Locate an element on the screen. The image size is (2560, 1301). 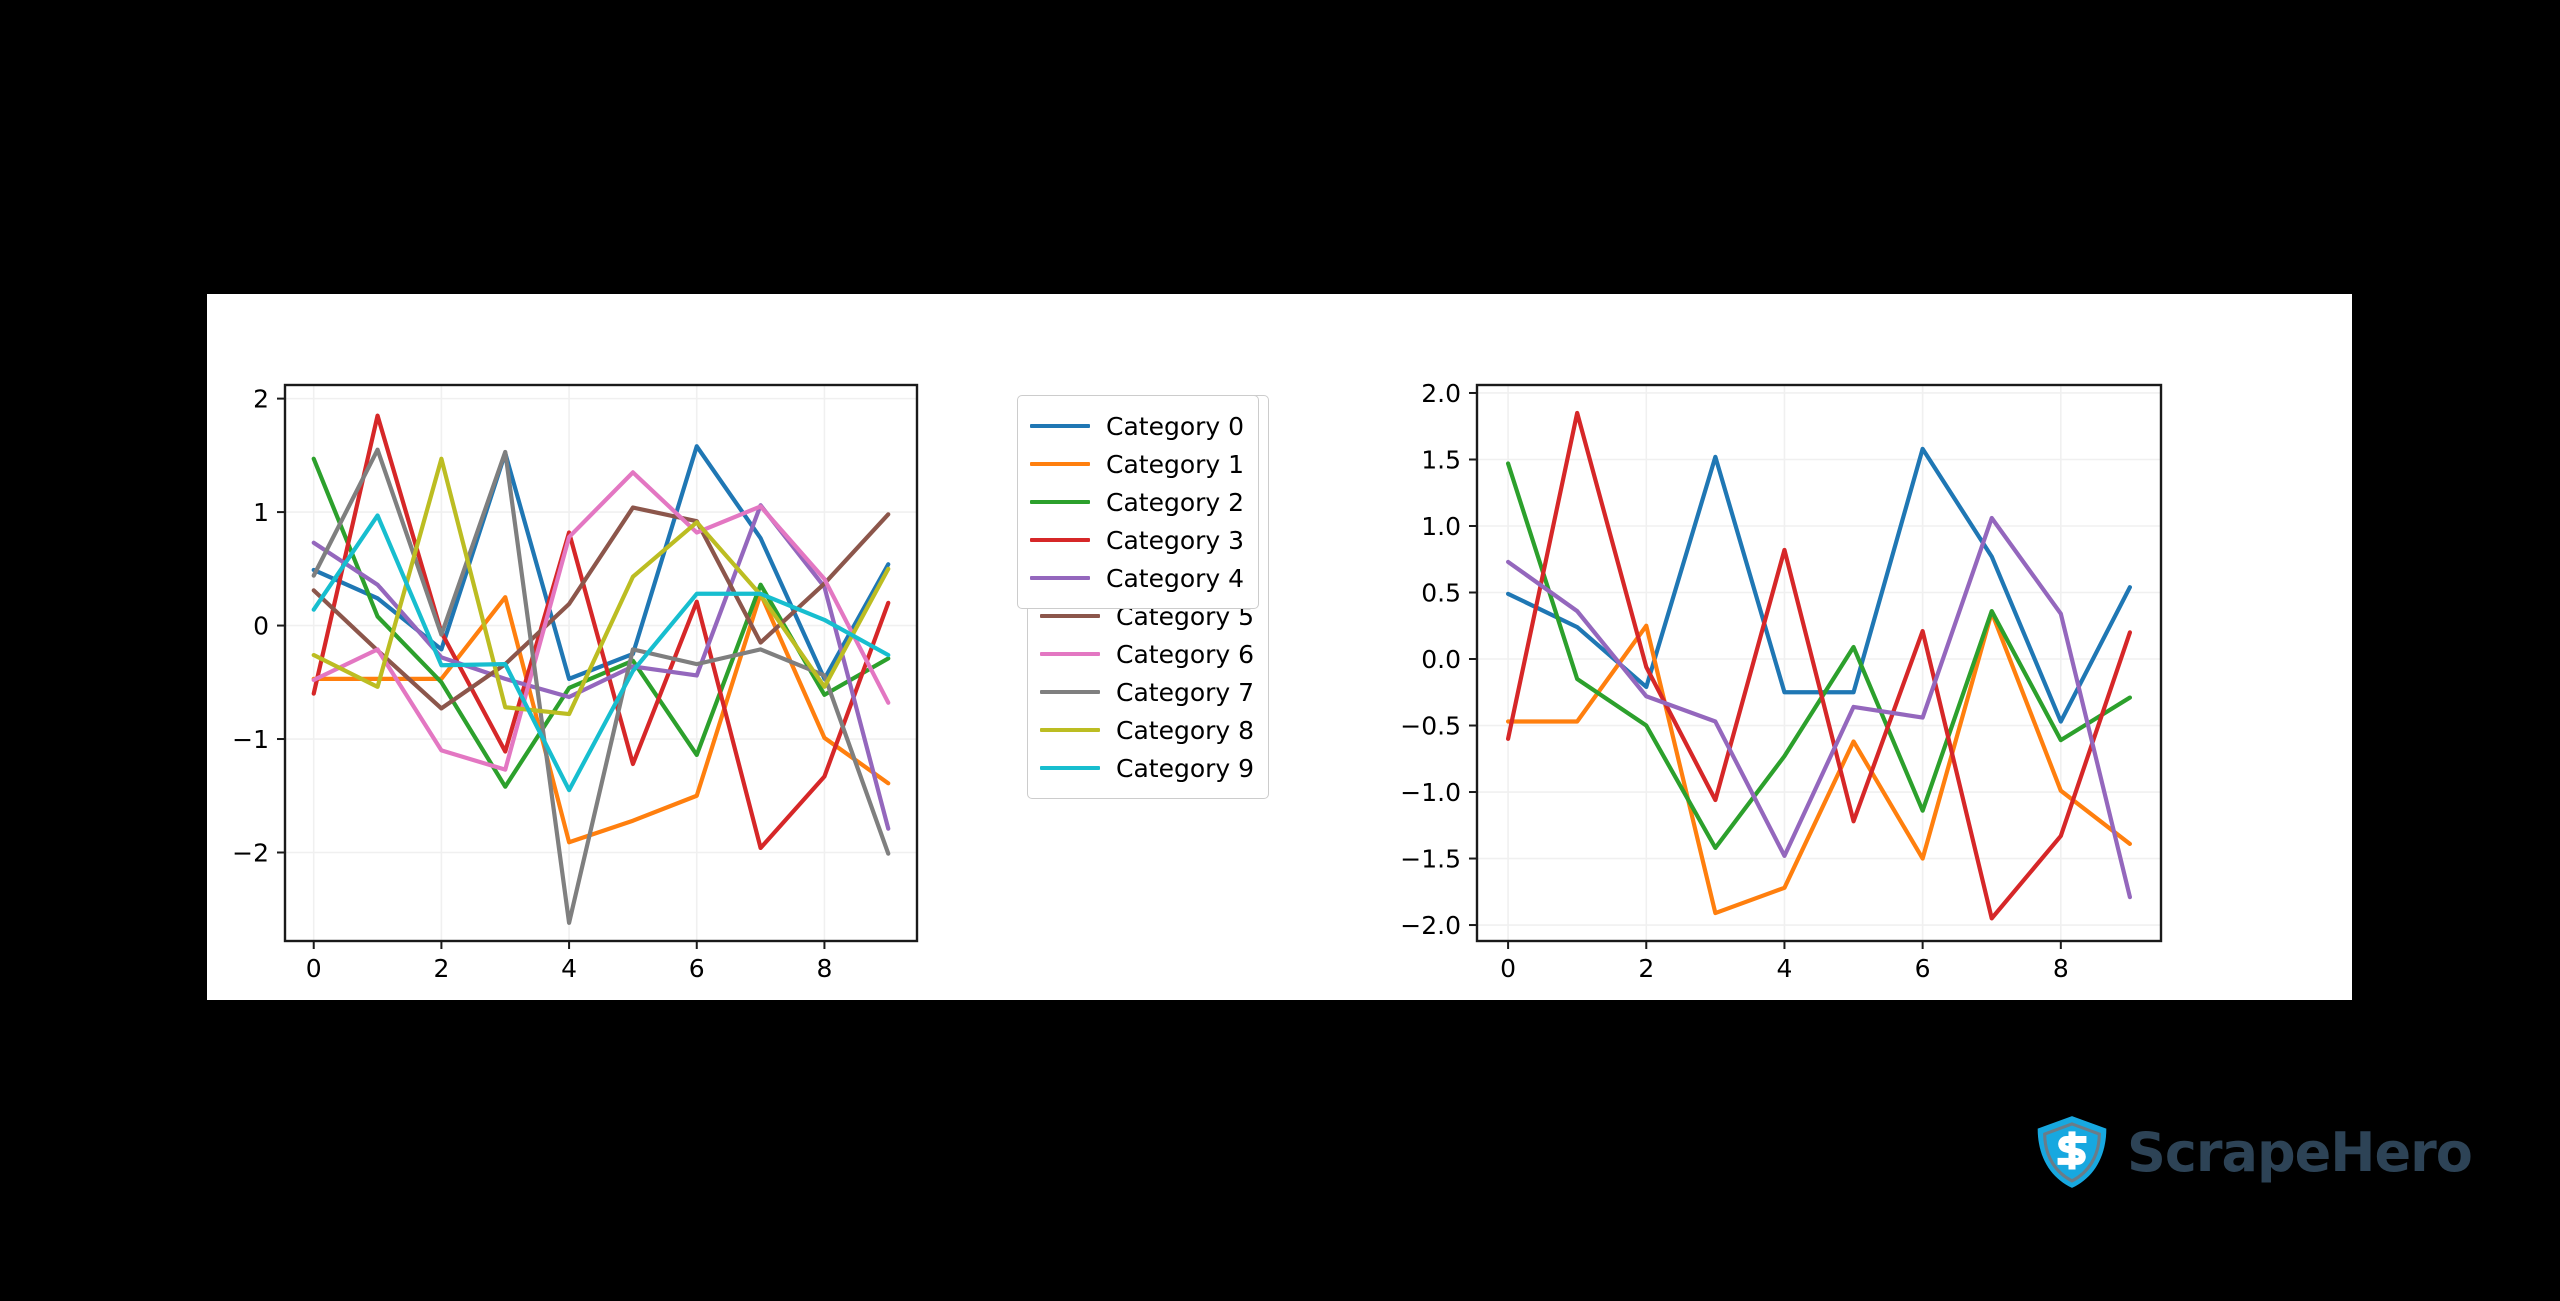
legend-item-label: Category 7 is located at coordinates (1185, 692).